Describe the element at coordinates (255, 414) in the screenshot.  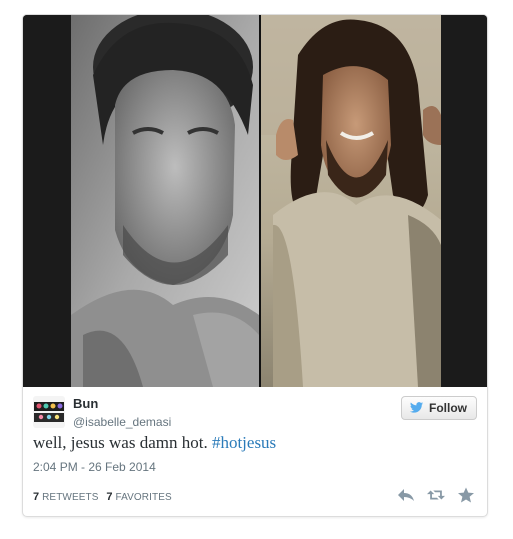
I see `tweet-header: Bun @isabelle_demasi Follow` at that location.